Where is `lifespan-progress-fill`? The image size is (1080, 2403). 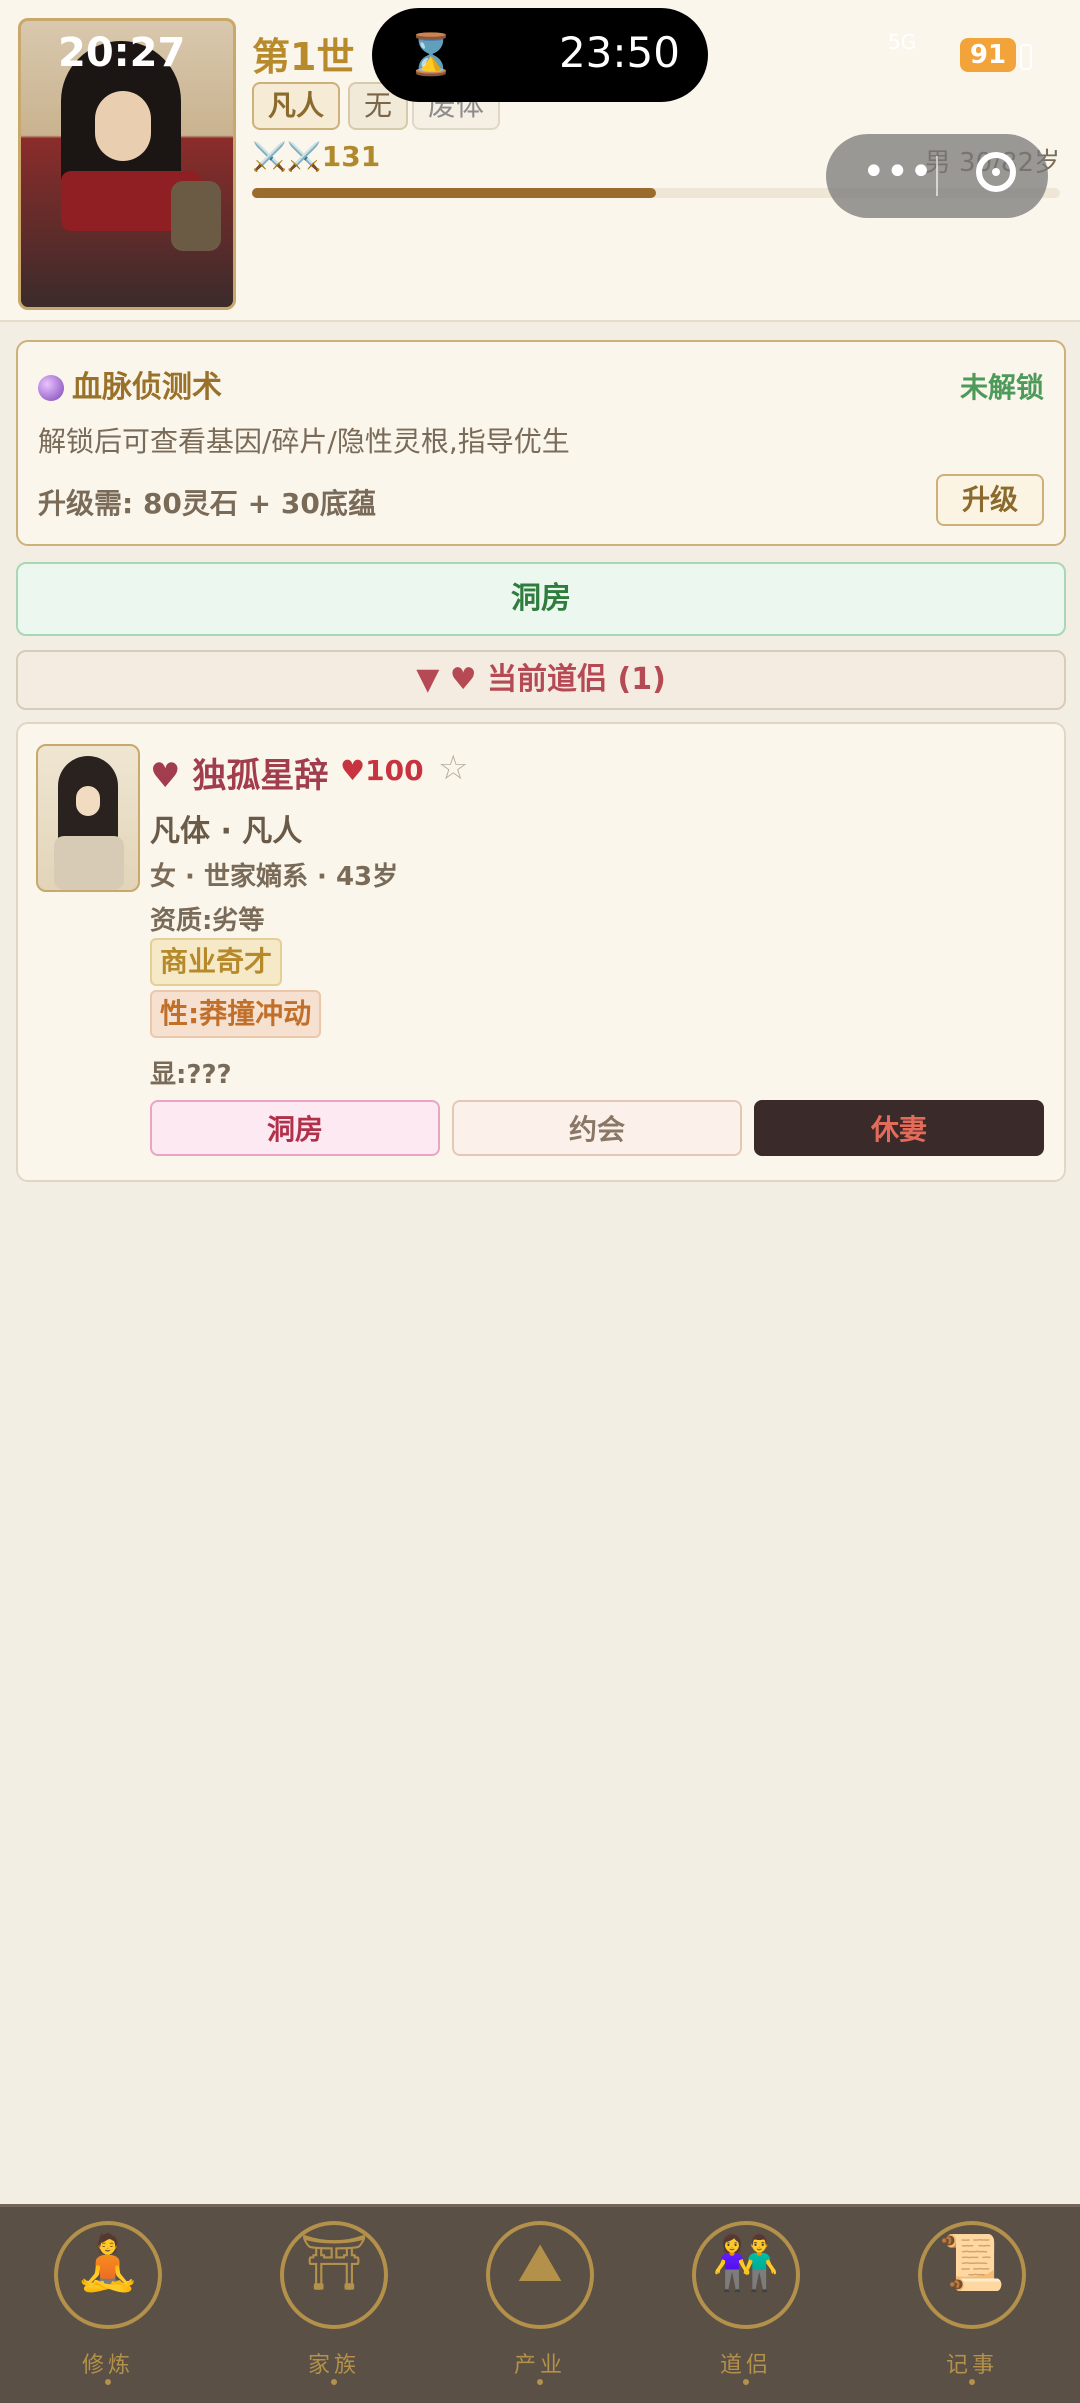
lifespan-progress-fill is located at coordinates (454, 193).